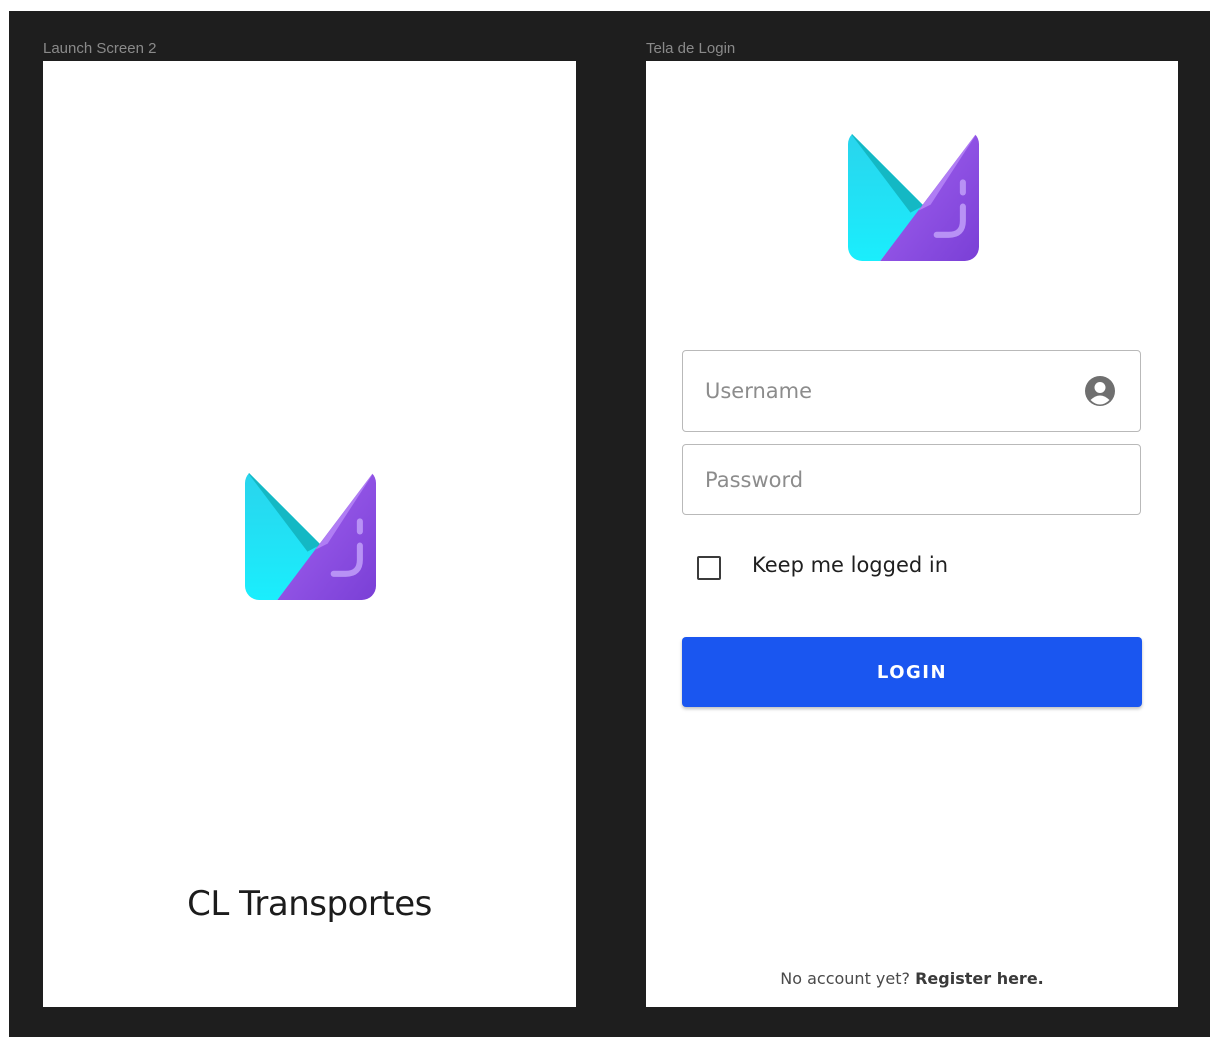 This screenshot has height=1037, width=1210. What do you see at coordinates (690, 48) in the screenshot?
I see `frame-label-login: Tela de Login` at bounding box center [690, 48].